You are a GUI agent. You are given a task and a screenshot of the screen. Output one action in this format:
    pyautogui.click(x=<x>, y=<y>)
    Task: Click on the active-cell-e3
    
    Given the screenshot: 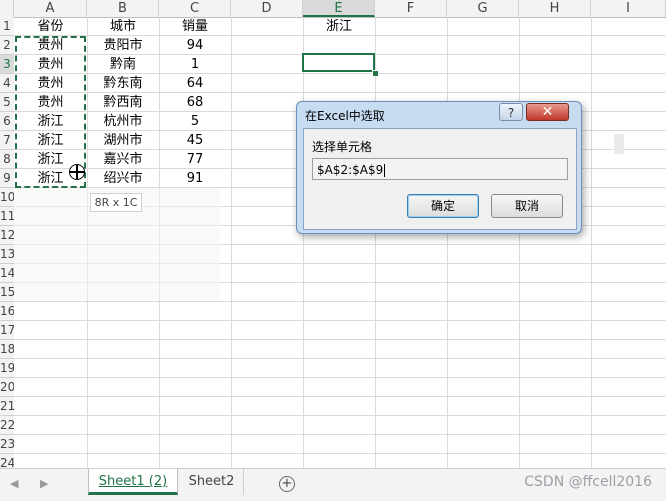 What is the action you would take?
    pyautogui.click(x=338, y=62)
    